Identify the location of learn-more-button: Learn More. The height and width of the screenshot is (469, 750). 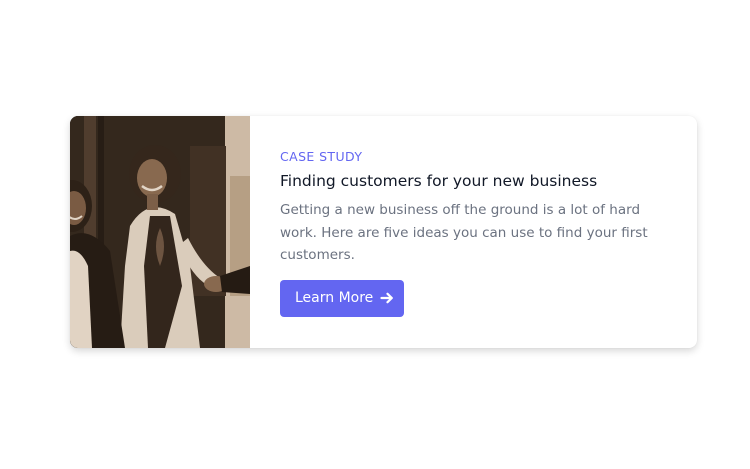
(342, 298).